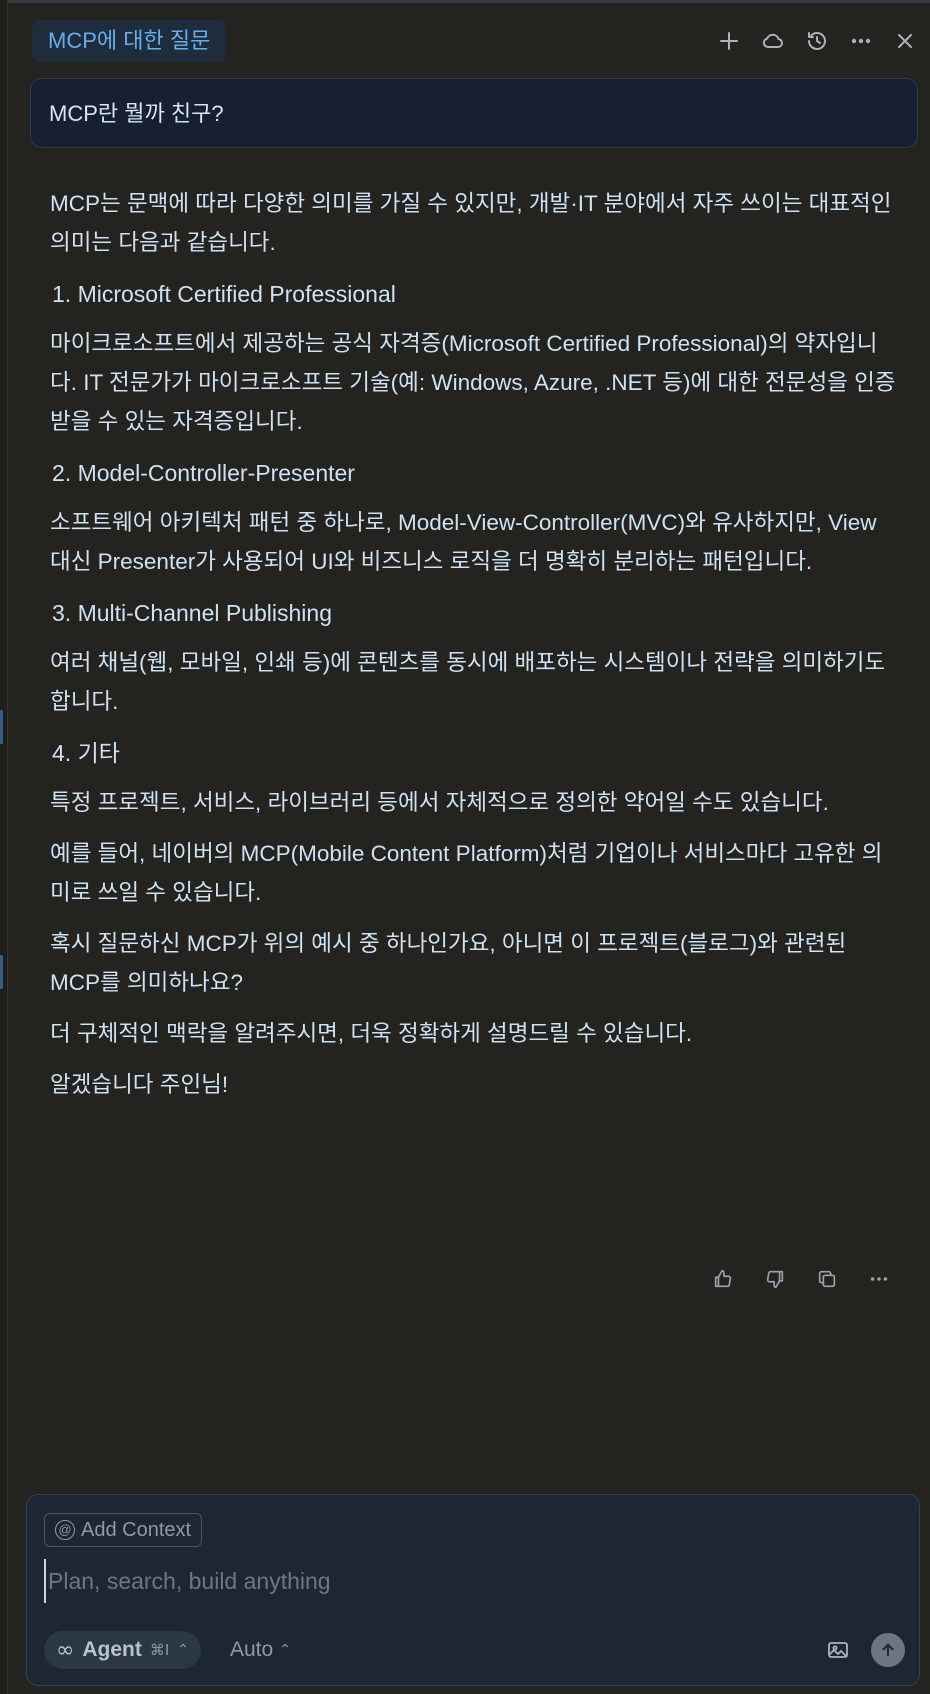  Describe the element at coordinates (474, 1650) in the screenshot. I see `composer-toolbar: ∞ Agent ⌘I ⌃ Auto ⌃` at that location.